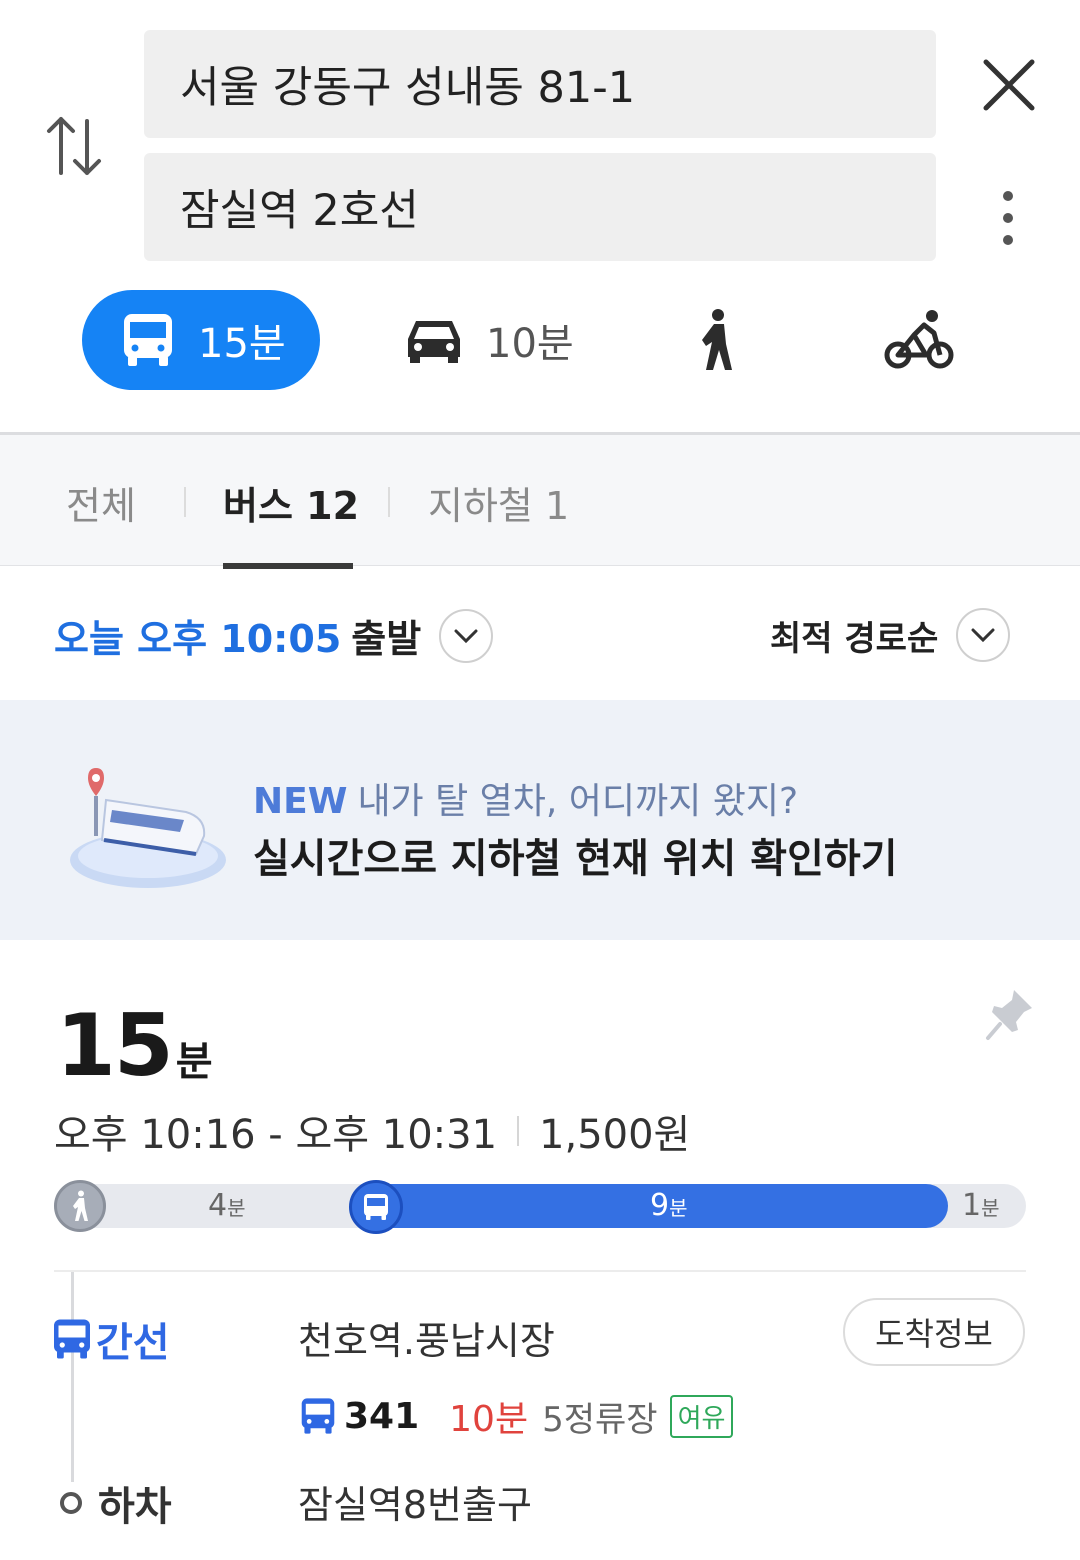  Describe the element at coordinates (600, 1419) in the screenshot. I see `bus-stops-count: 5정류장` at that location.